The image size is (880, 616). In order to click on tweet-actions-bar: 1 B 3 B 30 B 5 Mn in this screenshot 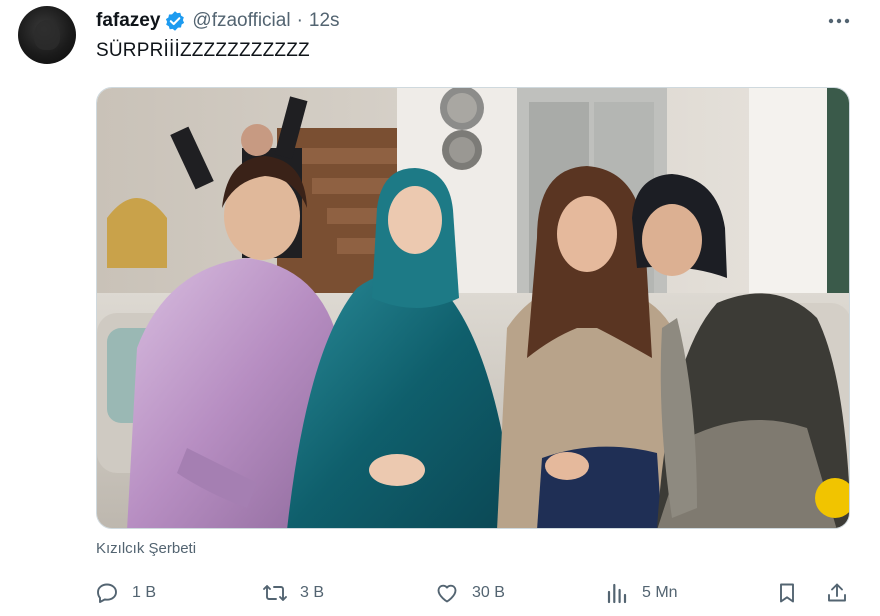, I will do `click(474, 593)`.